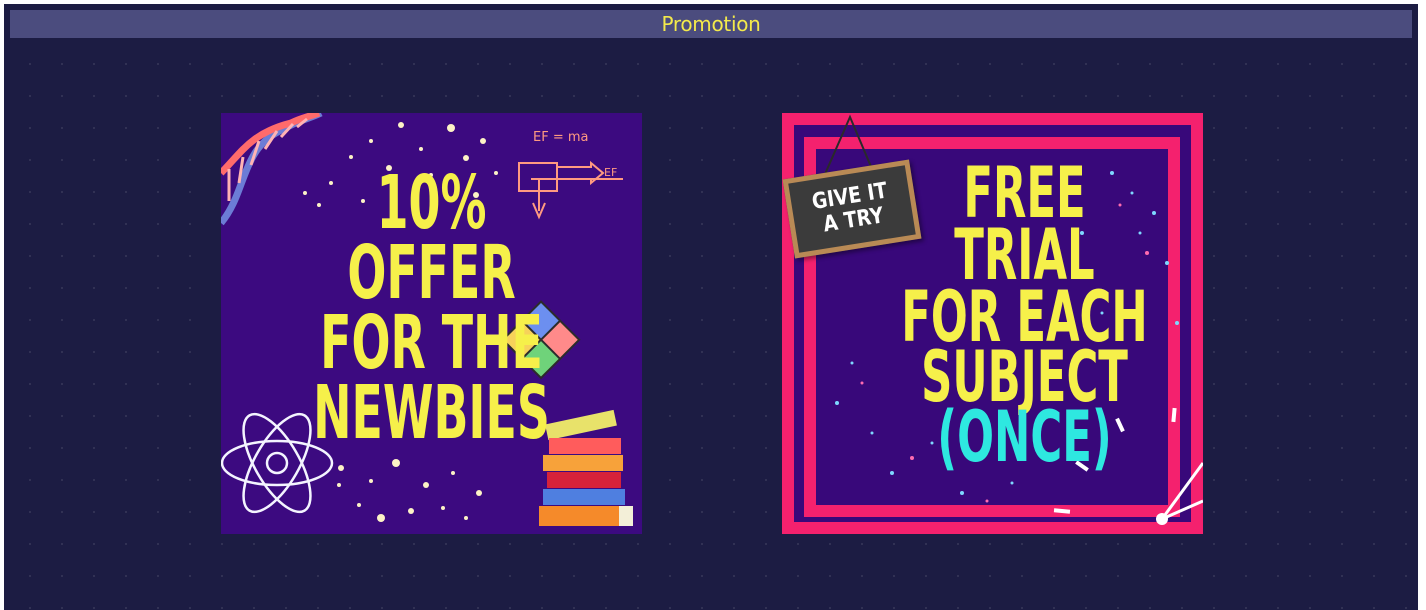  I want to click on formula-text: EF = ma, so click(560, 137).